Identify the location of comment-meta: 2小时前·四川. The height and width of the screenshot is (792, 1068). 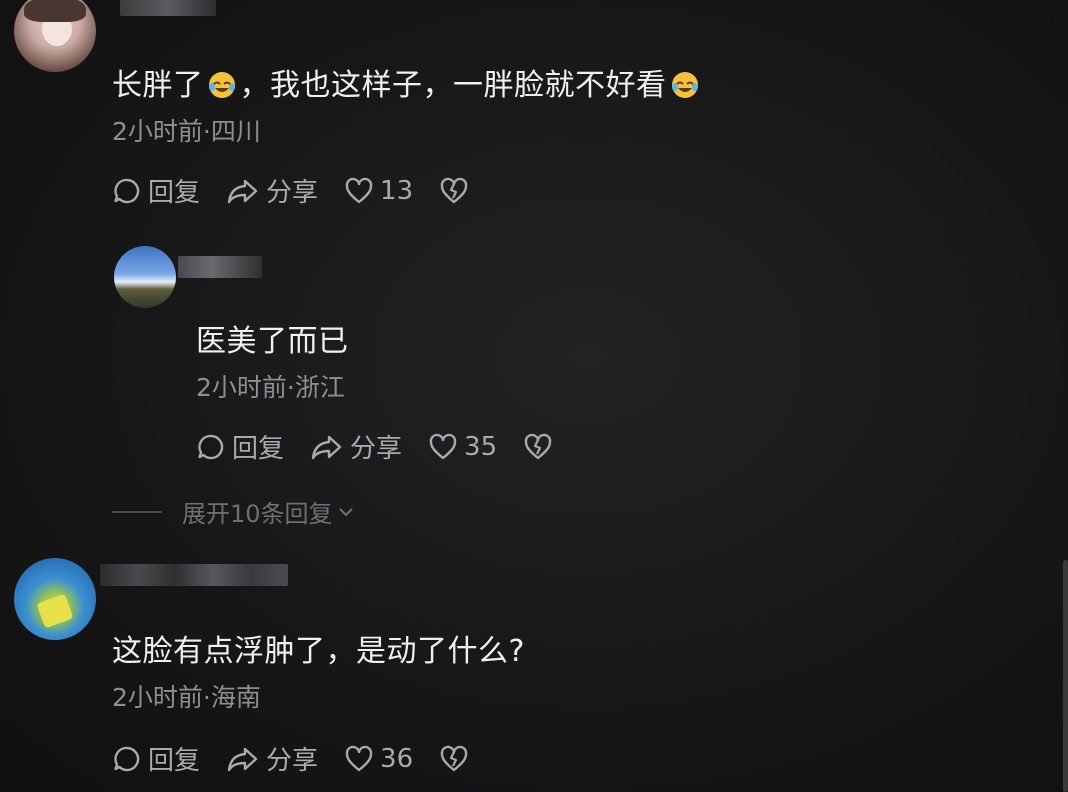
(186, 131).